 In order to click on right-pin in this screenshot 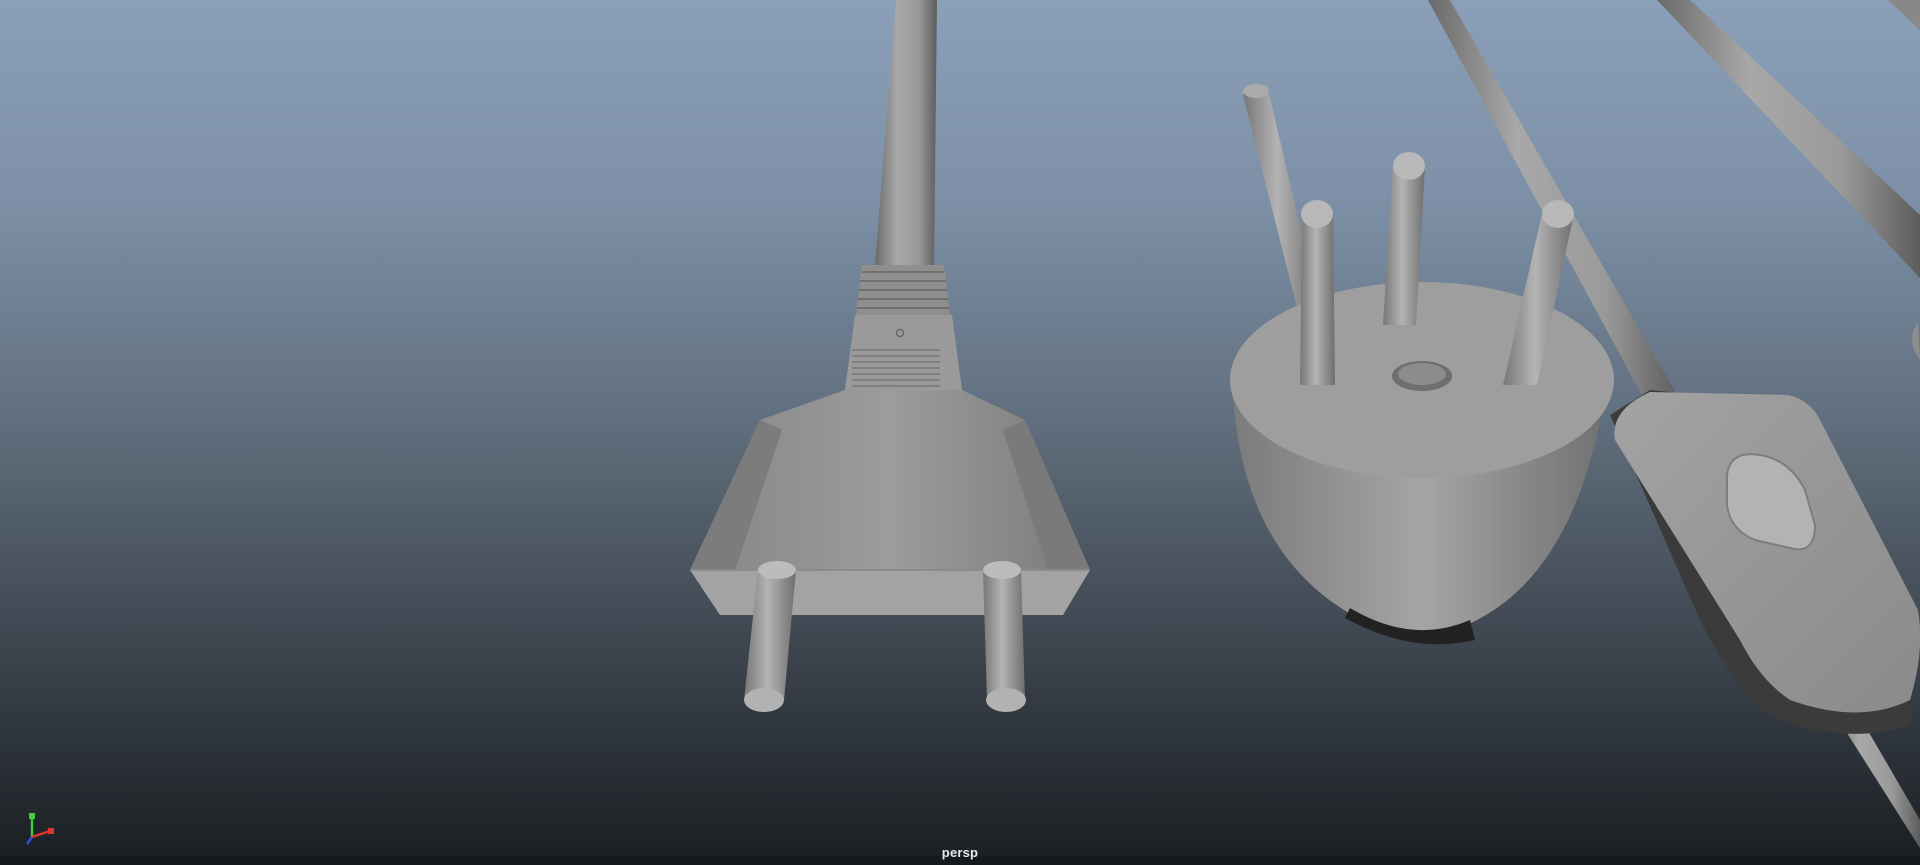, I will do `click(1004, 636)`.